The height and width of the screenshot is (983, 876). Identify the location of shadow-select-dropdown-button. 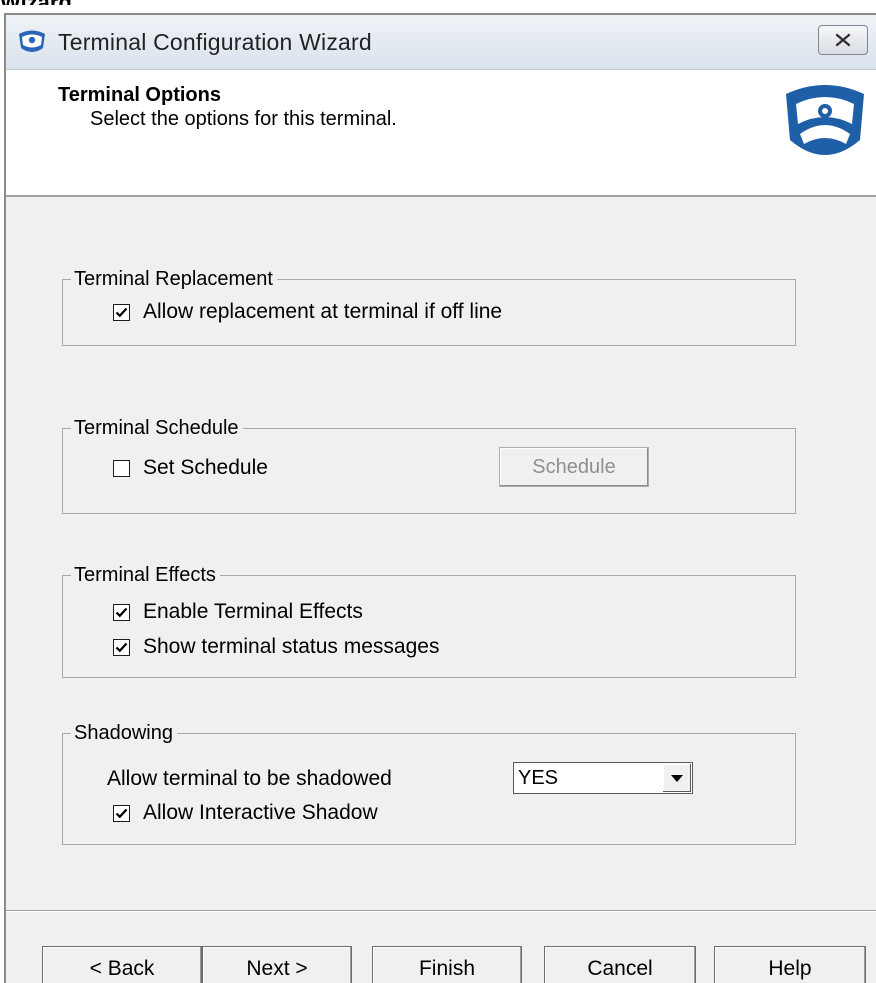
(677, 778).